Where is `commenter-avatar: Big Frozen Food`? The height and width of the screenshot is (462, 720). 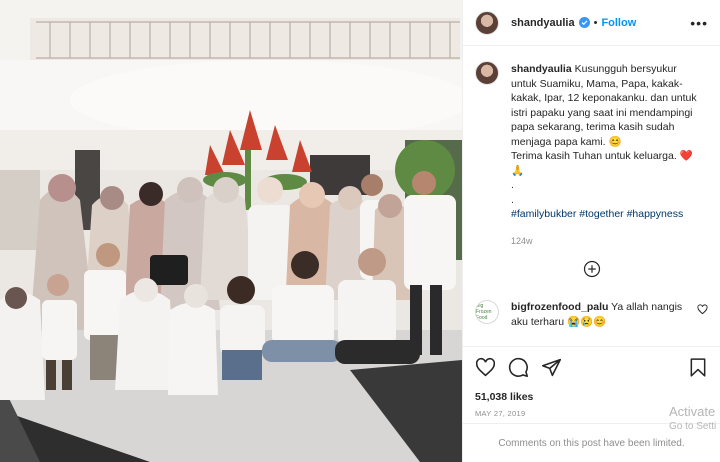
commenter-avatar: Big Frozen Food is located at coordinates (487, 312).